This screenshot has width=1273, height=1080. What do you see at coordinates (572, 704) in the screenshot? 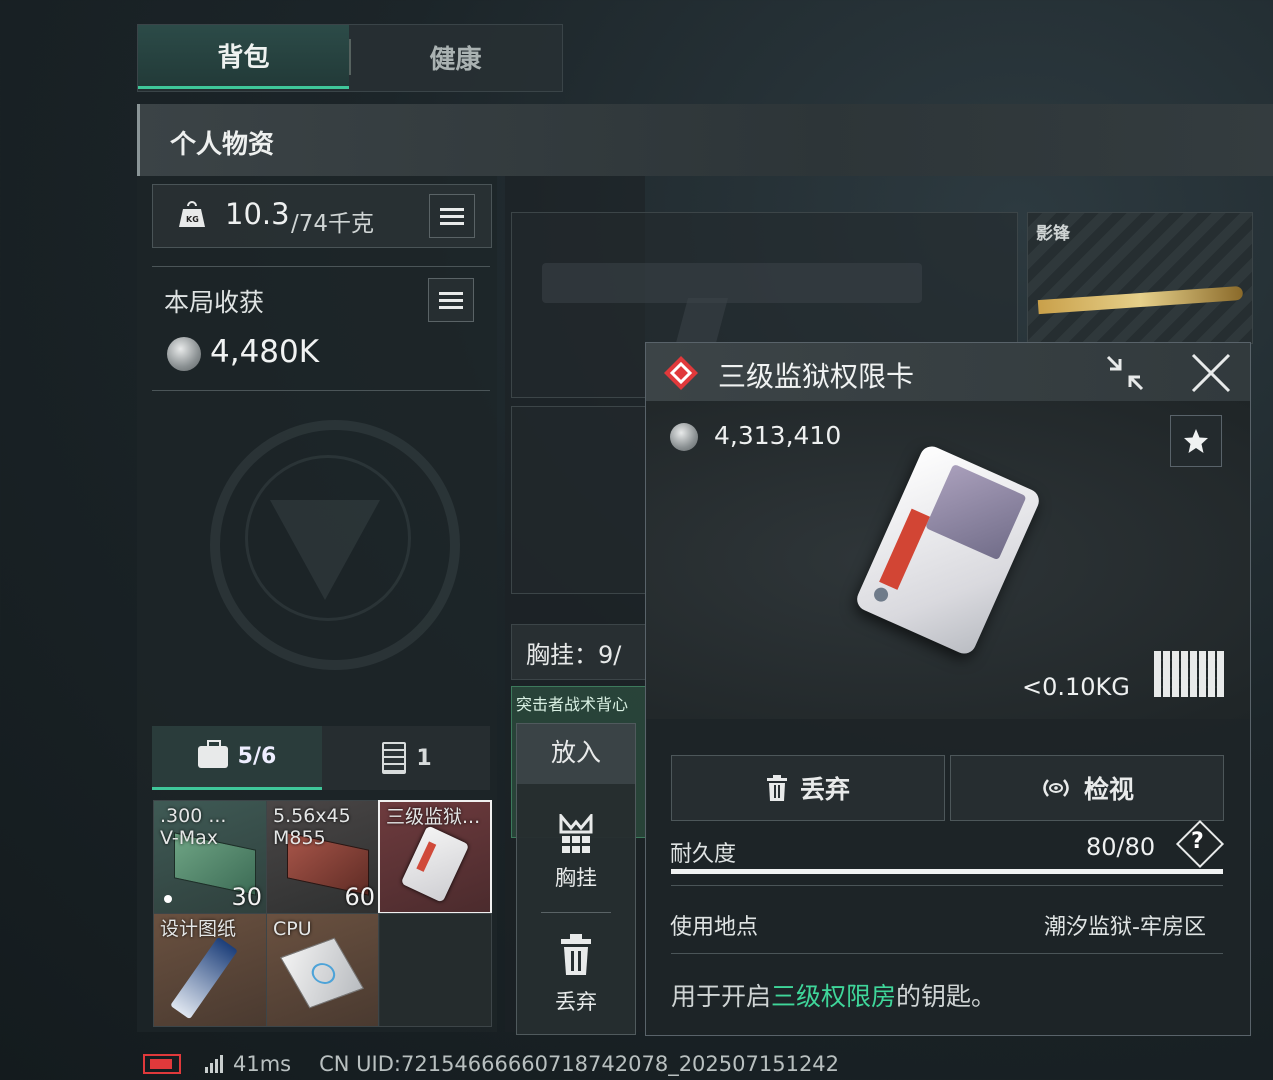
I see `vest-item-label: 突击者战术背心` at bounding box center [572, 704].